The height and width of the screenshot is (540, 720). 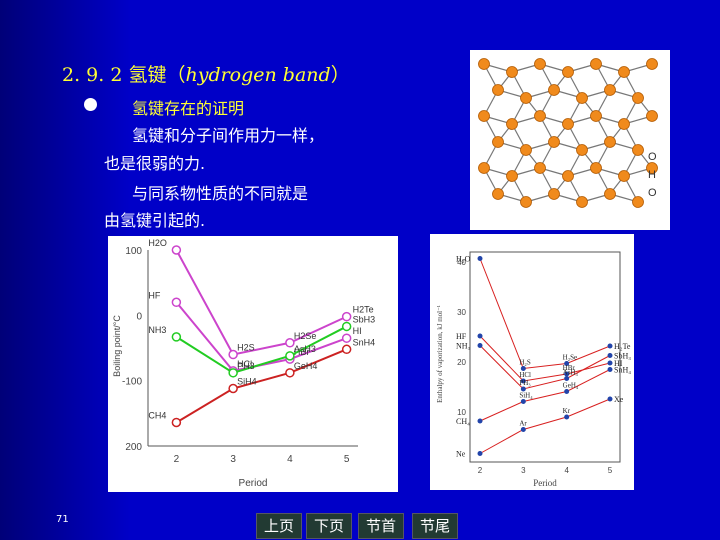 What do you see at coordinates (157, 243) in the screenshot?
I see `data-label: H2O` at bounding box center [157, 243].